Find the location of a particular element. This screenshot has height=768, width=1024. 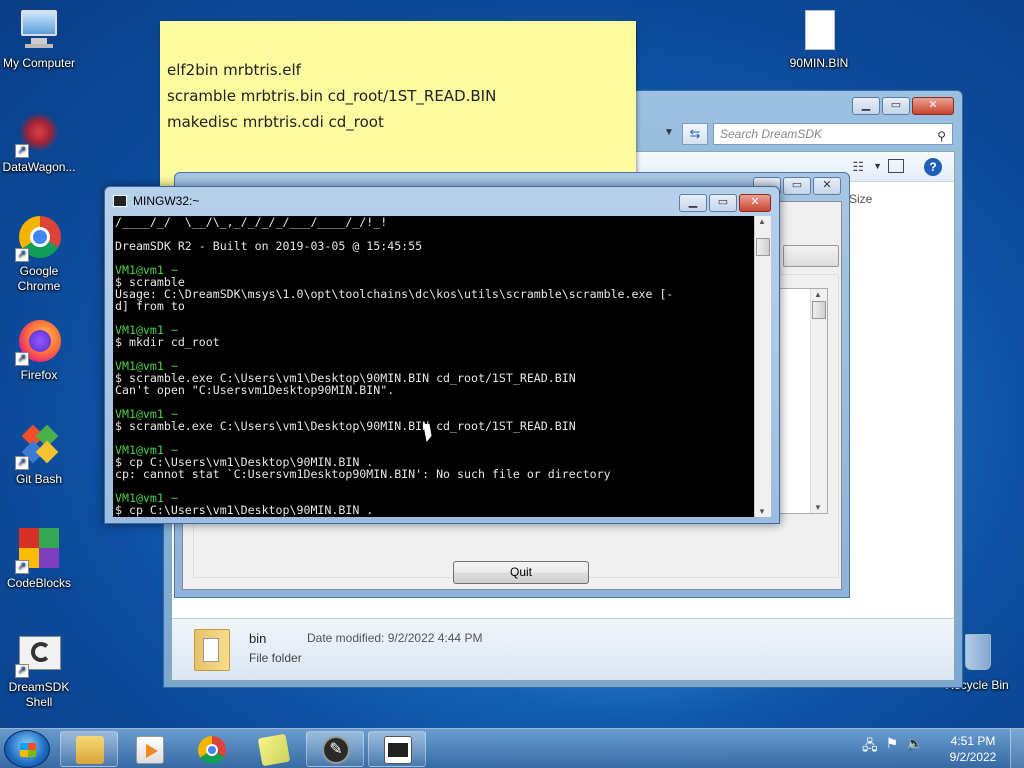

terminal-line: $ cp C:\Users\vm1\Desktop\90MIN.BIN . is located at coordinates (244, 510).